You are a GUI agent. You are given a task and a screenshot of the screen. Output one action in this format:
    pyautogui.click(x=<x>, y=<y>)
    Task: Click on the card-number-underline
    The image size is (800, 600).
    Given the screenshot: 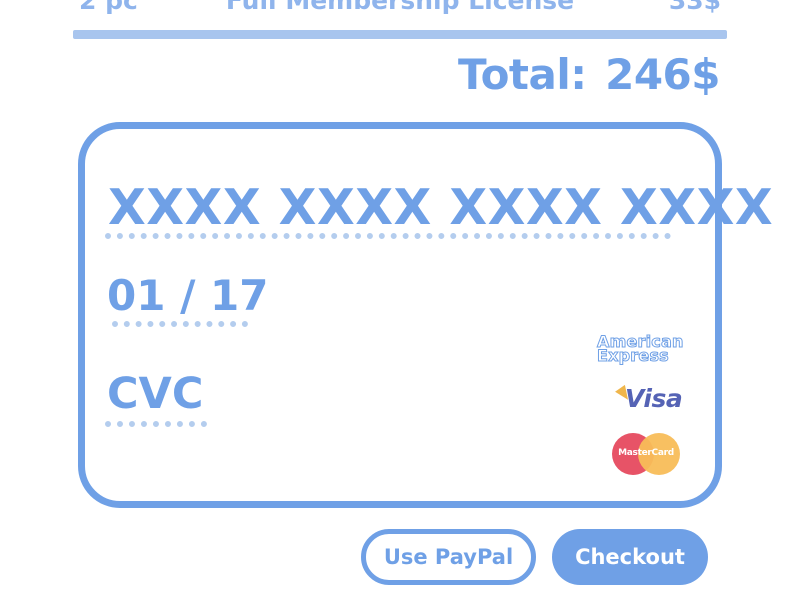 What is the action you would take?
    pyautogui.click(x=388, y=236)
    